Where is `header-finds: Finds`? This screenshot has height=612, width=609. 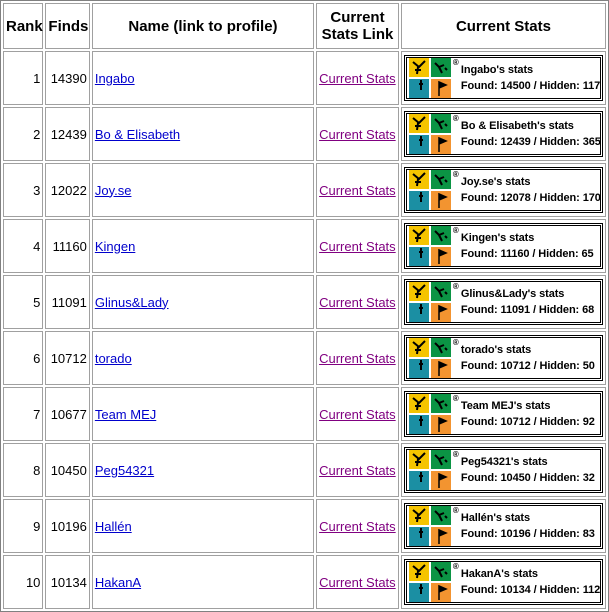
header-finds: Finds is located at coordinates (67, 26).